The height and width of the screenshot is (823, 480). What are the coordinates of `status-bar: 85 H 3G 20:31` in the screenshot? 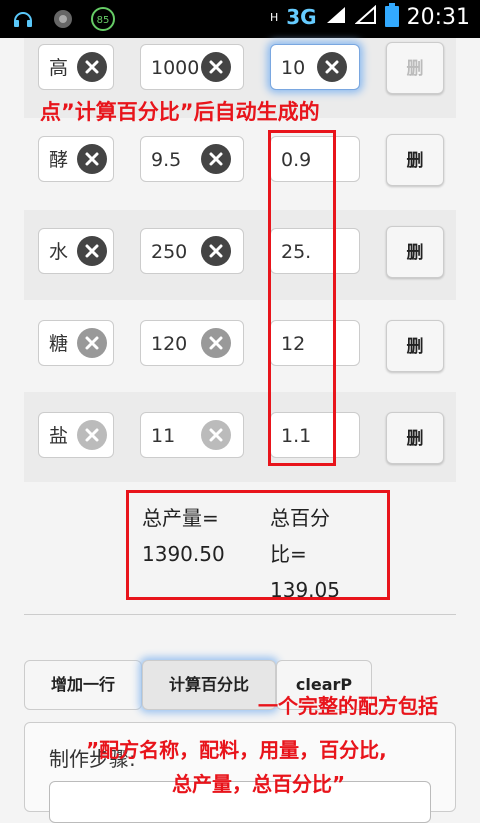 It's located at (240, 19).